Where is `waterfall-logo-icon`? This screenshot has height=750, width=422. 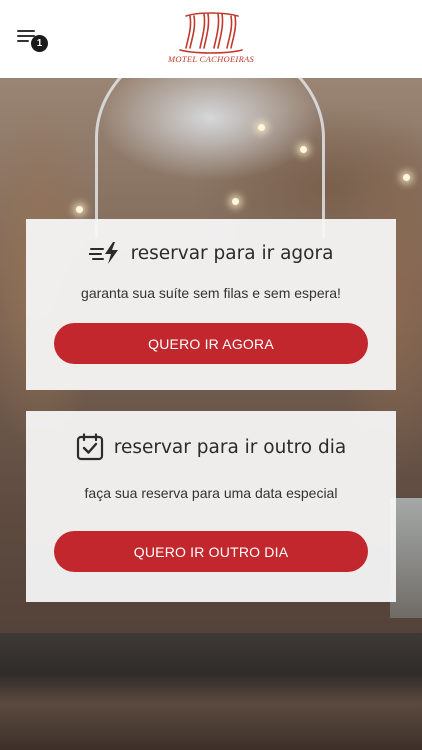
waterfall-logo-icon is located at coordinates (211, 33).